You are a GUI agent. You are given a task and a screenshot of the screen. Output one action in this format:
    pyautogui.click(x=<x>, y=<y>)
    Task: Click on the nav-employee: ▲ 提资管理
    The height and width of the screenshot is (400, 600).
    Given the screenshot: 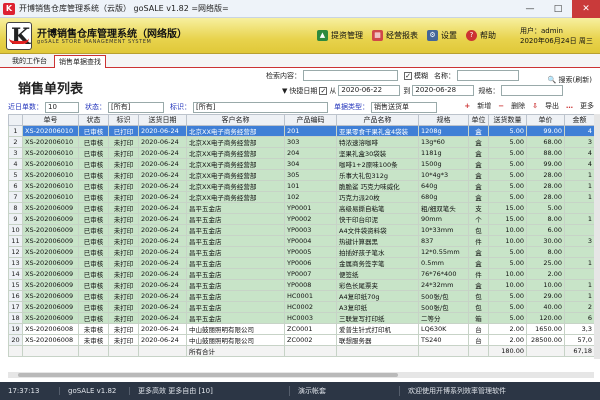 What is the action you would take?
    pyautogui.click(x=340, y=35)
    